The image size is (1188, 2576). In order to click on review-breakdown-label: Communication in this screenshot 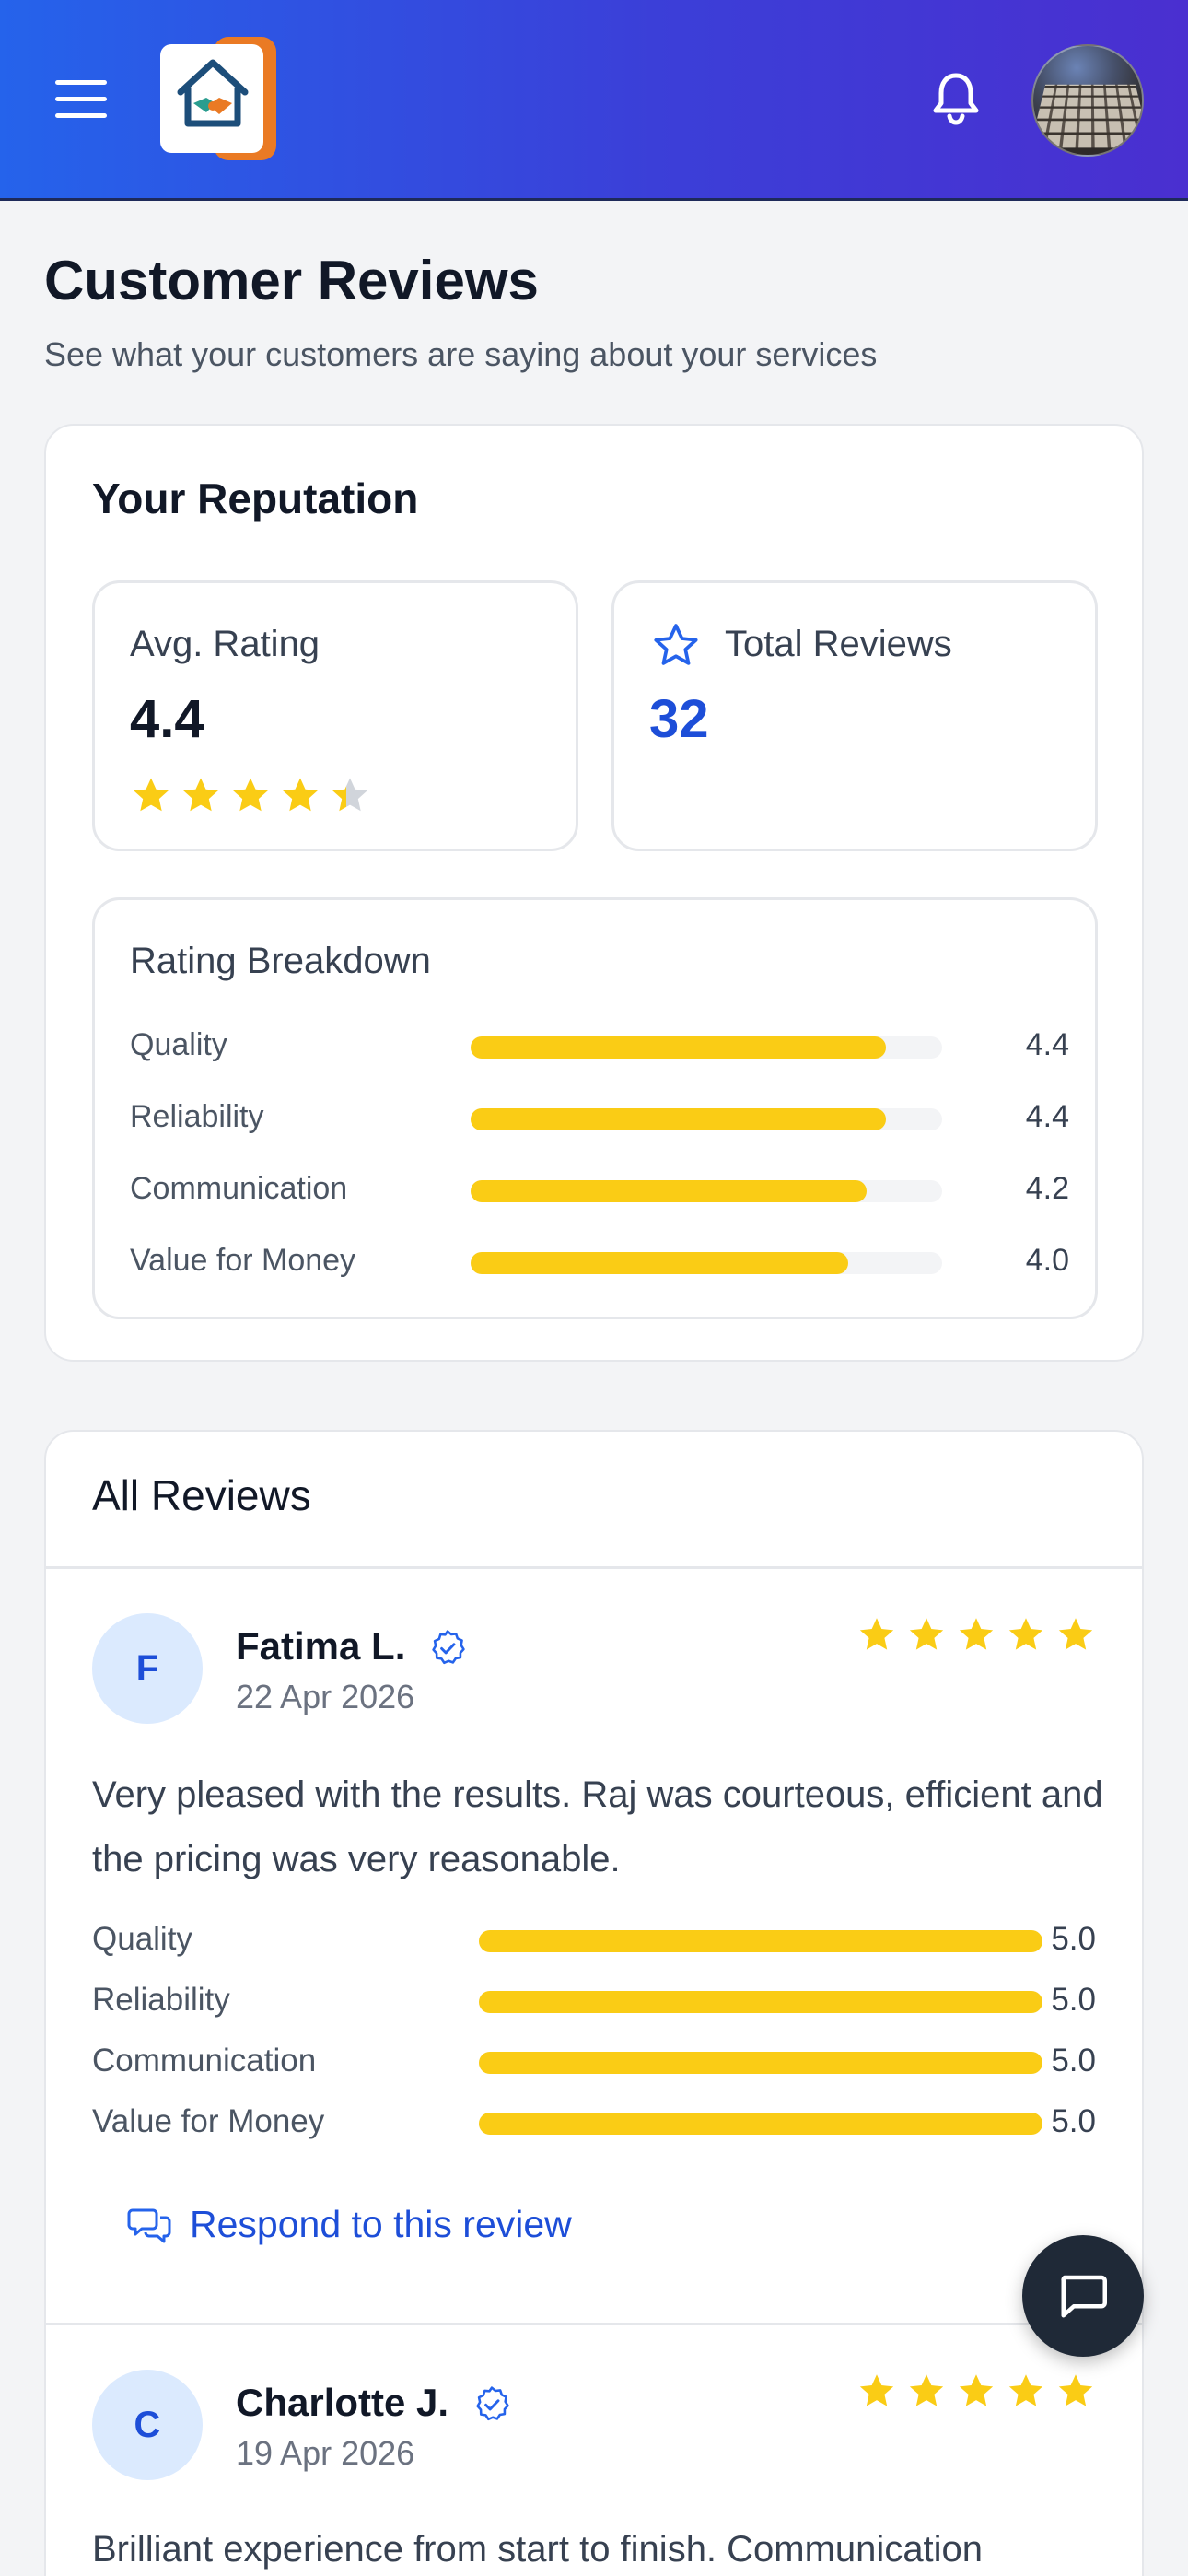, I will do `click(204, 2060)`.